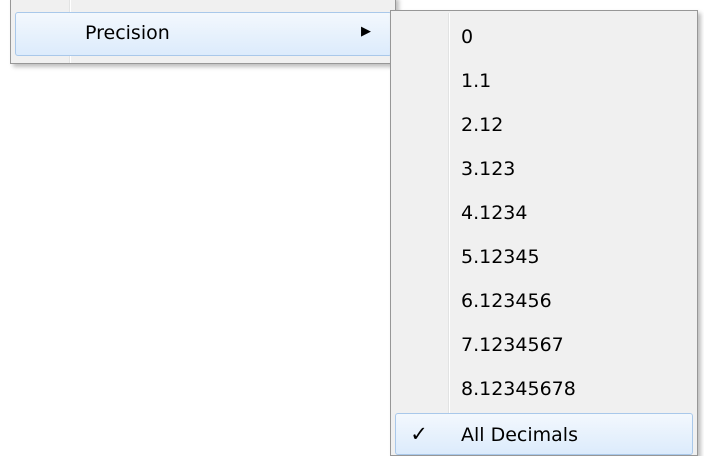 The width and height of the screenshot is (704, 456). What do you see at coordinates (544, 124) in the screenshot?
I see `submenu-item-2: 2.12` at bounding box center [544, 124].